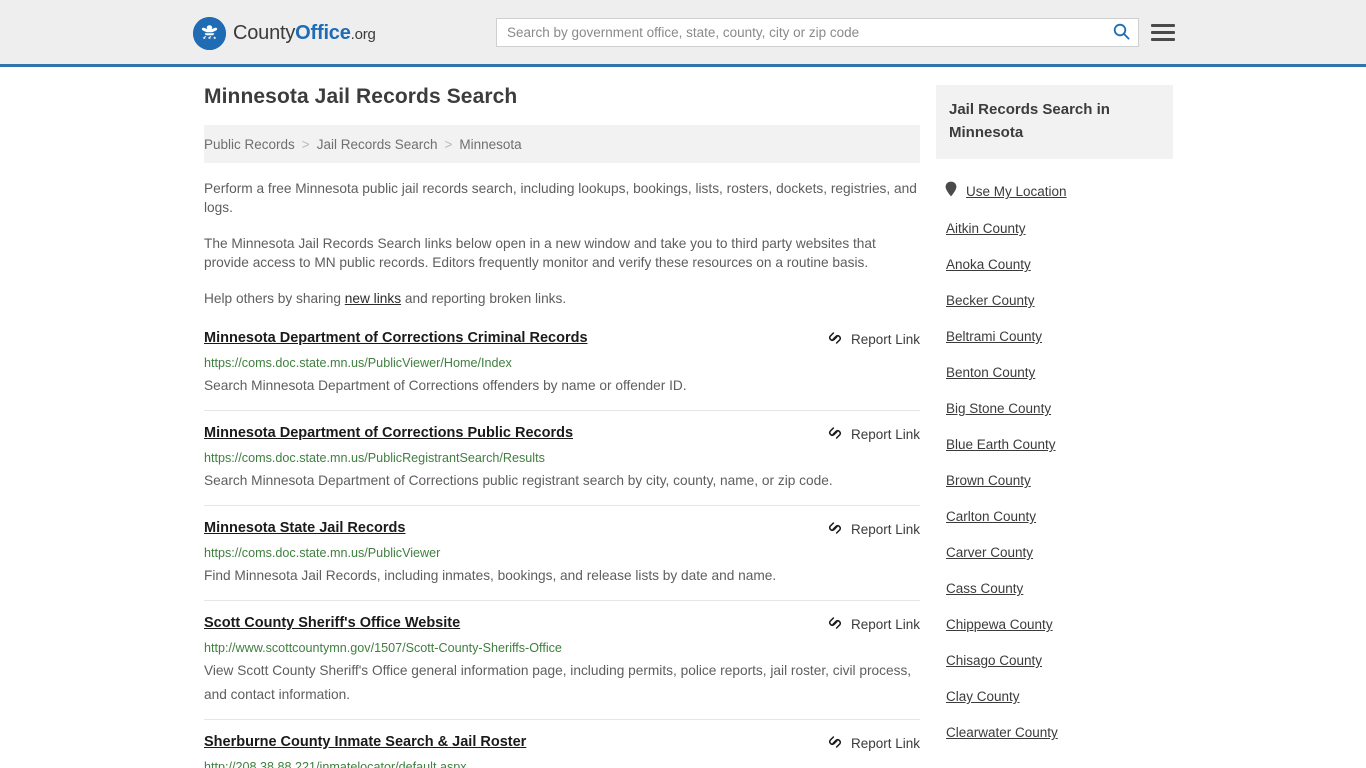 The width and height of the screenshot is (1366, 768). I want to click on header-inner: CountyOffice.org, so click(683, 33).